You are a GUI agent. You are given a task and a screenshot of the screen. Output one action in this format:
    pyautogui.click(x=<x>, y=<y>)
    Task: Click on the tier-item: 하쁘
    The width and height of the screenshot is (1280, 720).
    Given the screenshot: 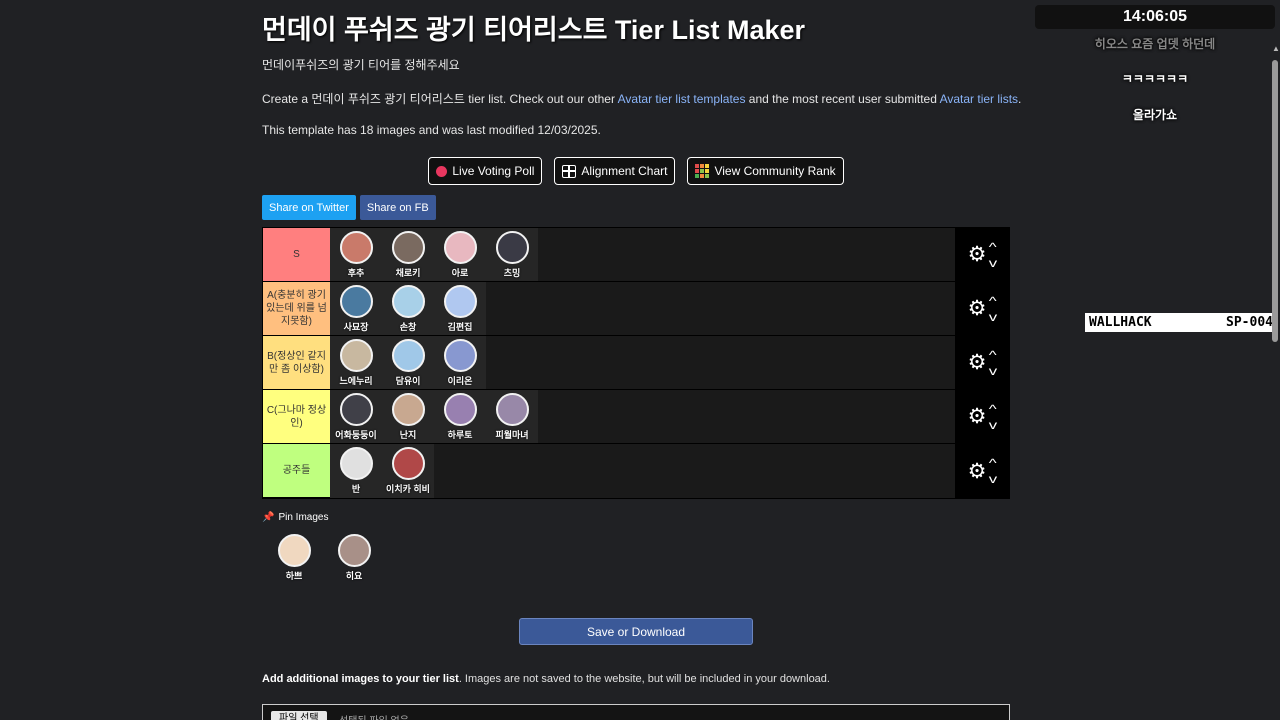 What is the action you would take?
    pyautogui.click(x=294, y=556)
    